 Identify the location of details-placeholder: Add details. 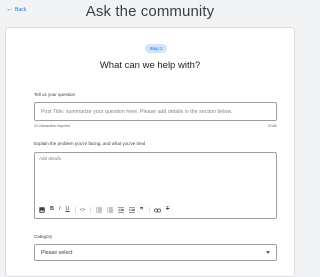
(50, 158).